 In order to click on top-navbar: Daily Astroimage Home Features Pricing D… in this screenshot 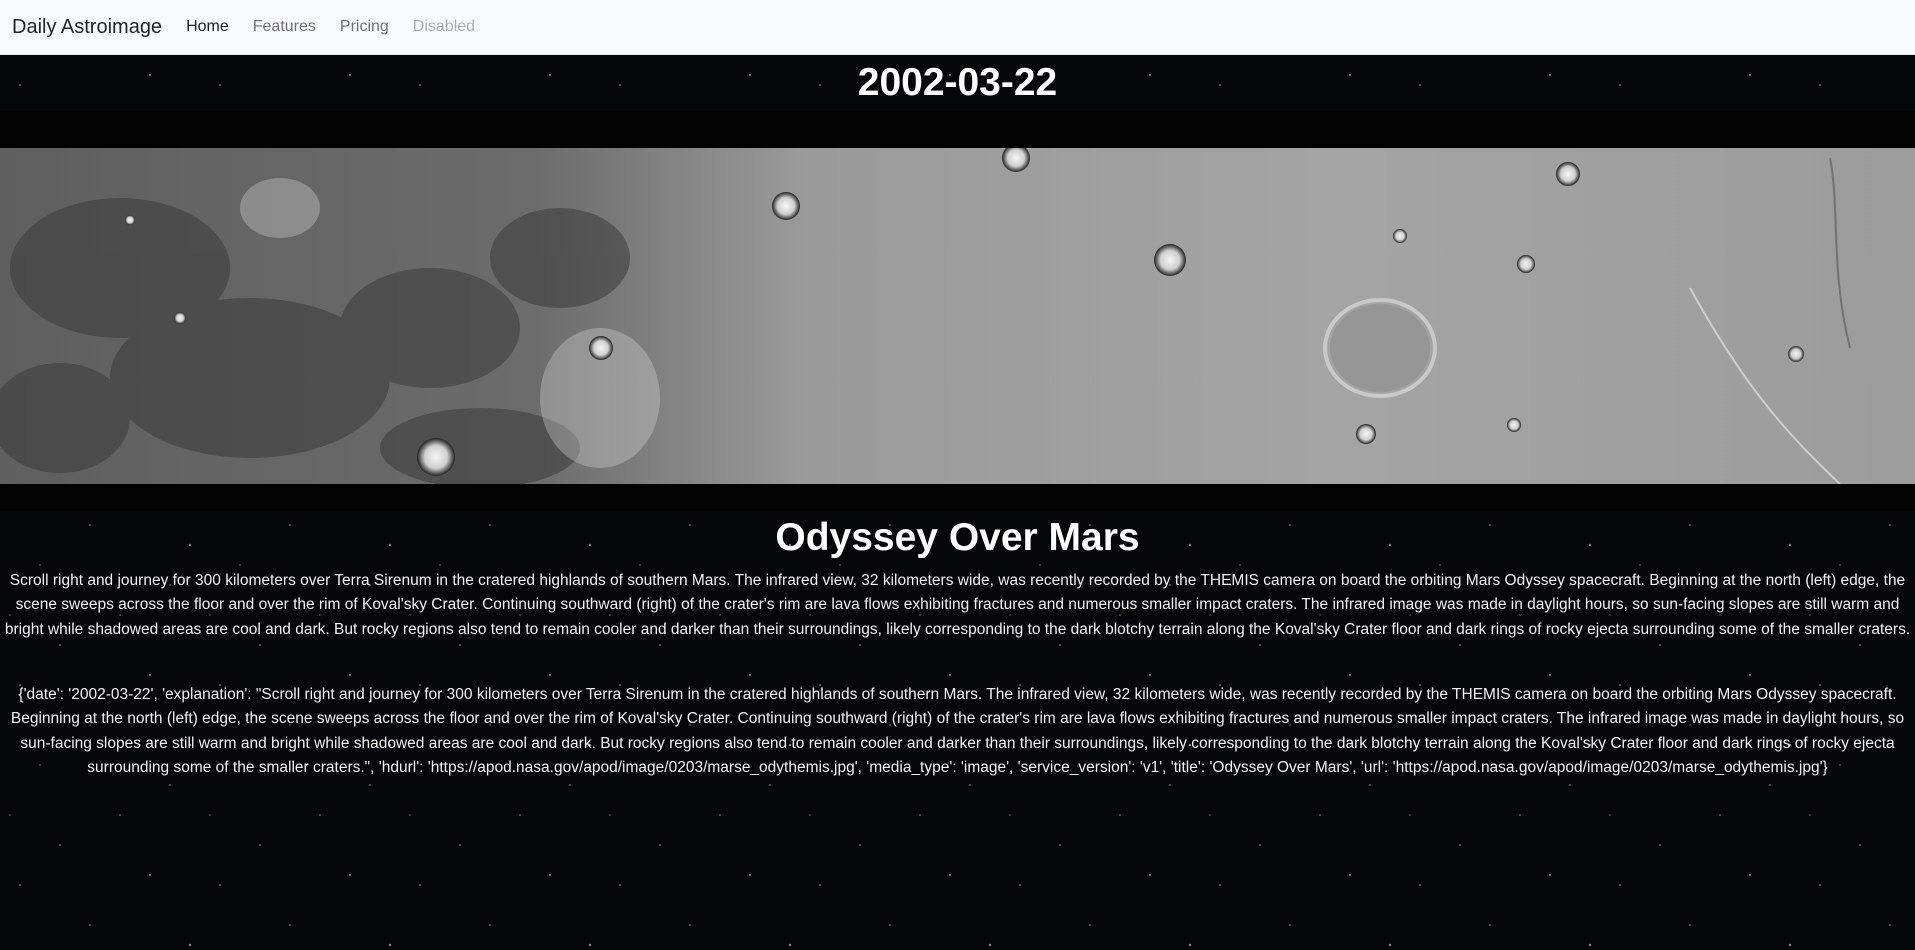, I will do `click(957, 27)`.